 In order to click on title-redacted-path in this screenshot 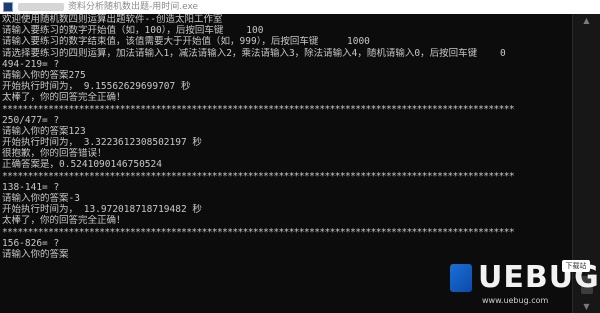, I will do `click(41, 7)`.